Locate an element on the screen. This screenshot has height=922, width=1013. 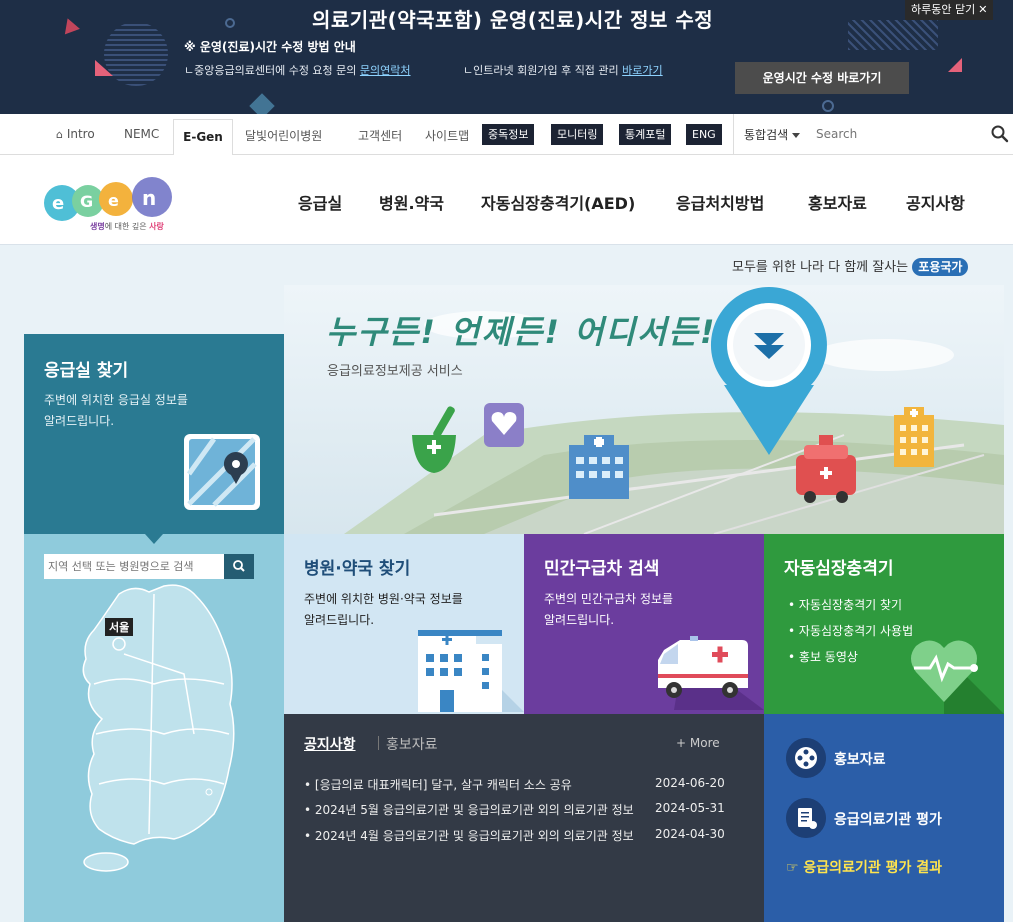
ambulance-card-description: 주변의 민간구급차 정보를 알려드립니다. is located at coordinates (608, 610).